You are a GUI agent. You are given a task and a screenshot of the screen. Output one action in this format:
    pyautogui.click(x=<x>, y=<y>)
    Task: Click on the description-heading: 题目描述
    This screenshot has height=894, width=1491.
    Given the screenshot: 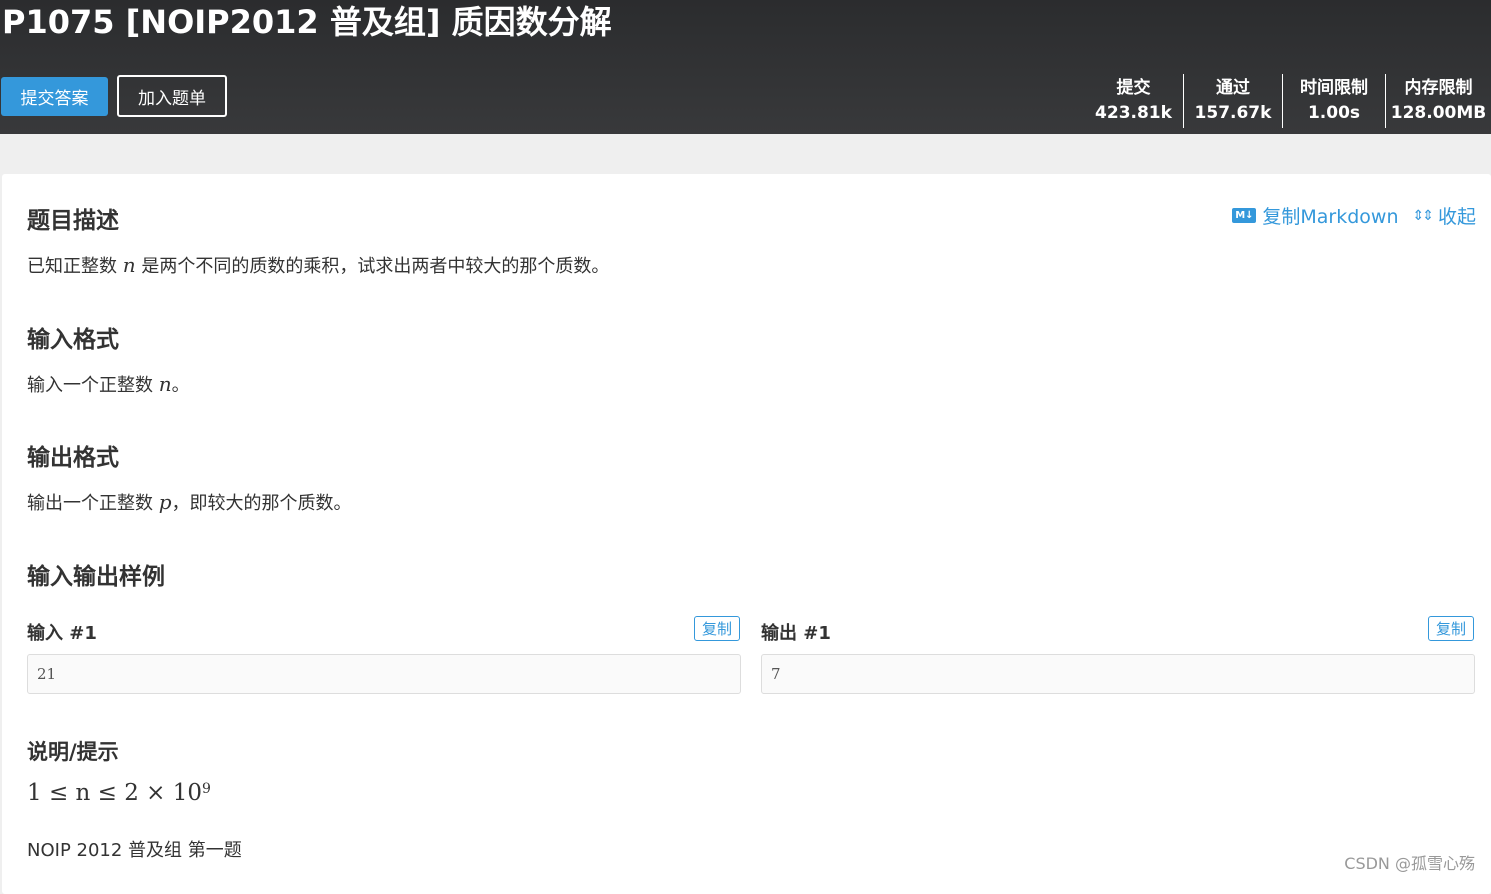 What is the action you would take?
    pyautogui.click(x=73, y=221)
    